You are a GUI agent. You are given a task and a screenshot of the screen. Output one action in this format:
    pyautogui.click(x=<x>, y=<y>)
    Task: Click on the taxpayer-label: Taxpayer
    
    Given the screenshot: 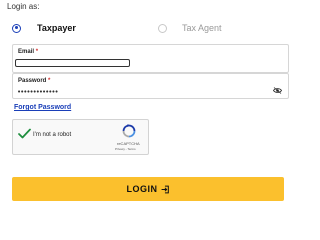 What is the action you would take?
    pyautogui.click(x=56, y=28)
    